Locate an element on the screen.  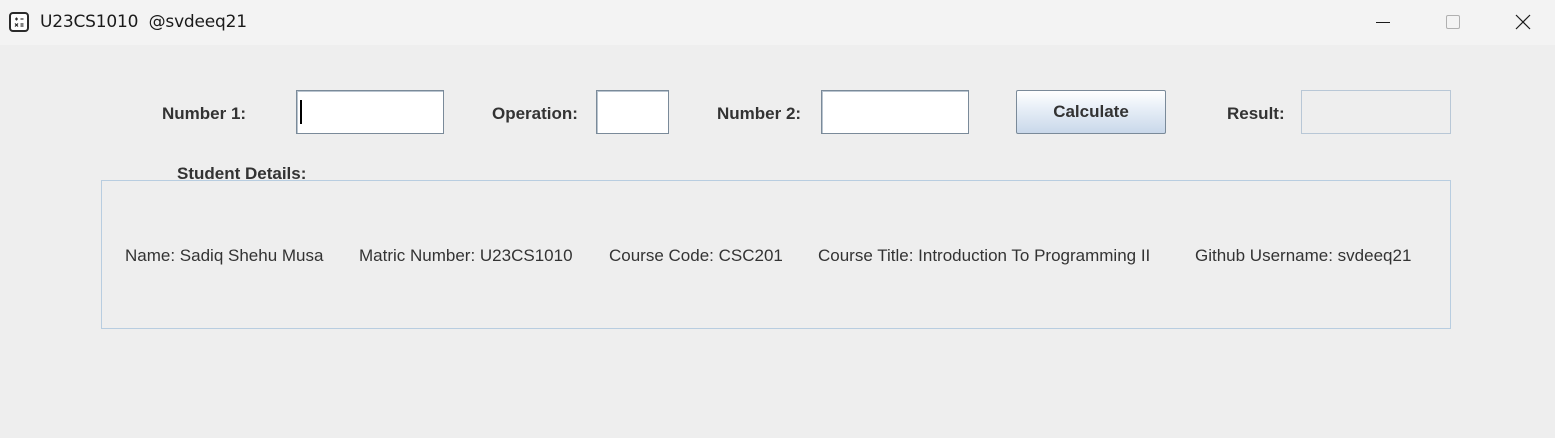
number1-input is located at coordinates (370, 112).